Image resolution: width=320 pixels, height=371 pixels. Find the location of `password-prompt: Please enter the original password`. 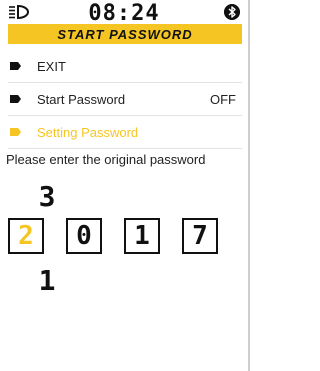

password-prompt: Please enter the original password is located at coordinates (106, 159).